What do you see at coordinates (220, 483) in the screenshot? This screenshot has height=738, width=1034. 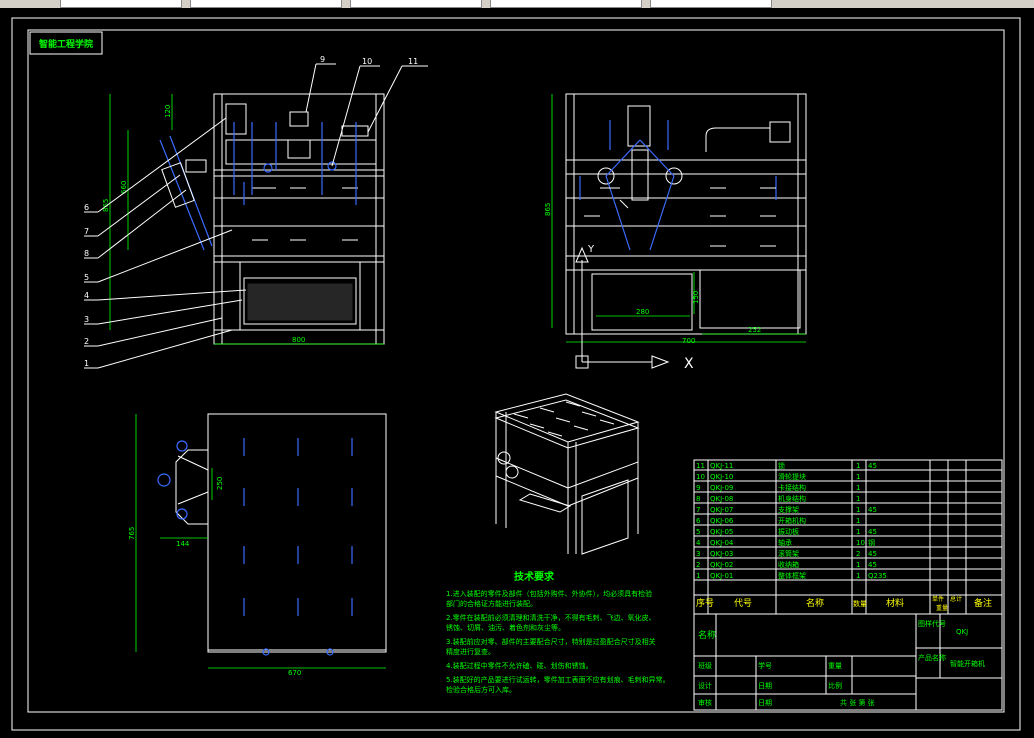 I see `dim-top-m: 250` at bounding box center [220, 483].